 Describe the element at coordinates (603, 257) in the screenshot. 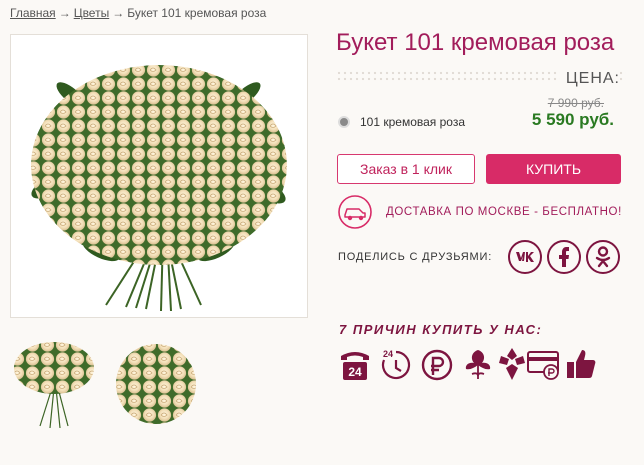

I see `odnoklassniki-icon` at that location.